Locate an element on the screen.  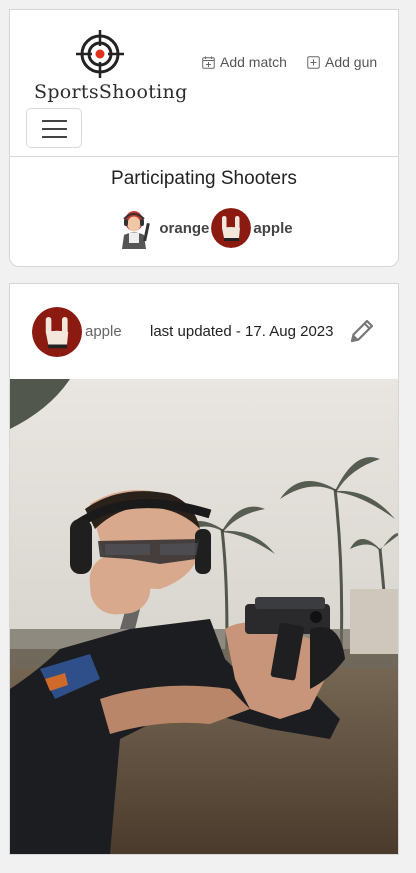
navbar-toggle-button is located at coordinates (54, 128).